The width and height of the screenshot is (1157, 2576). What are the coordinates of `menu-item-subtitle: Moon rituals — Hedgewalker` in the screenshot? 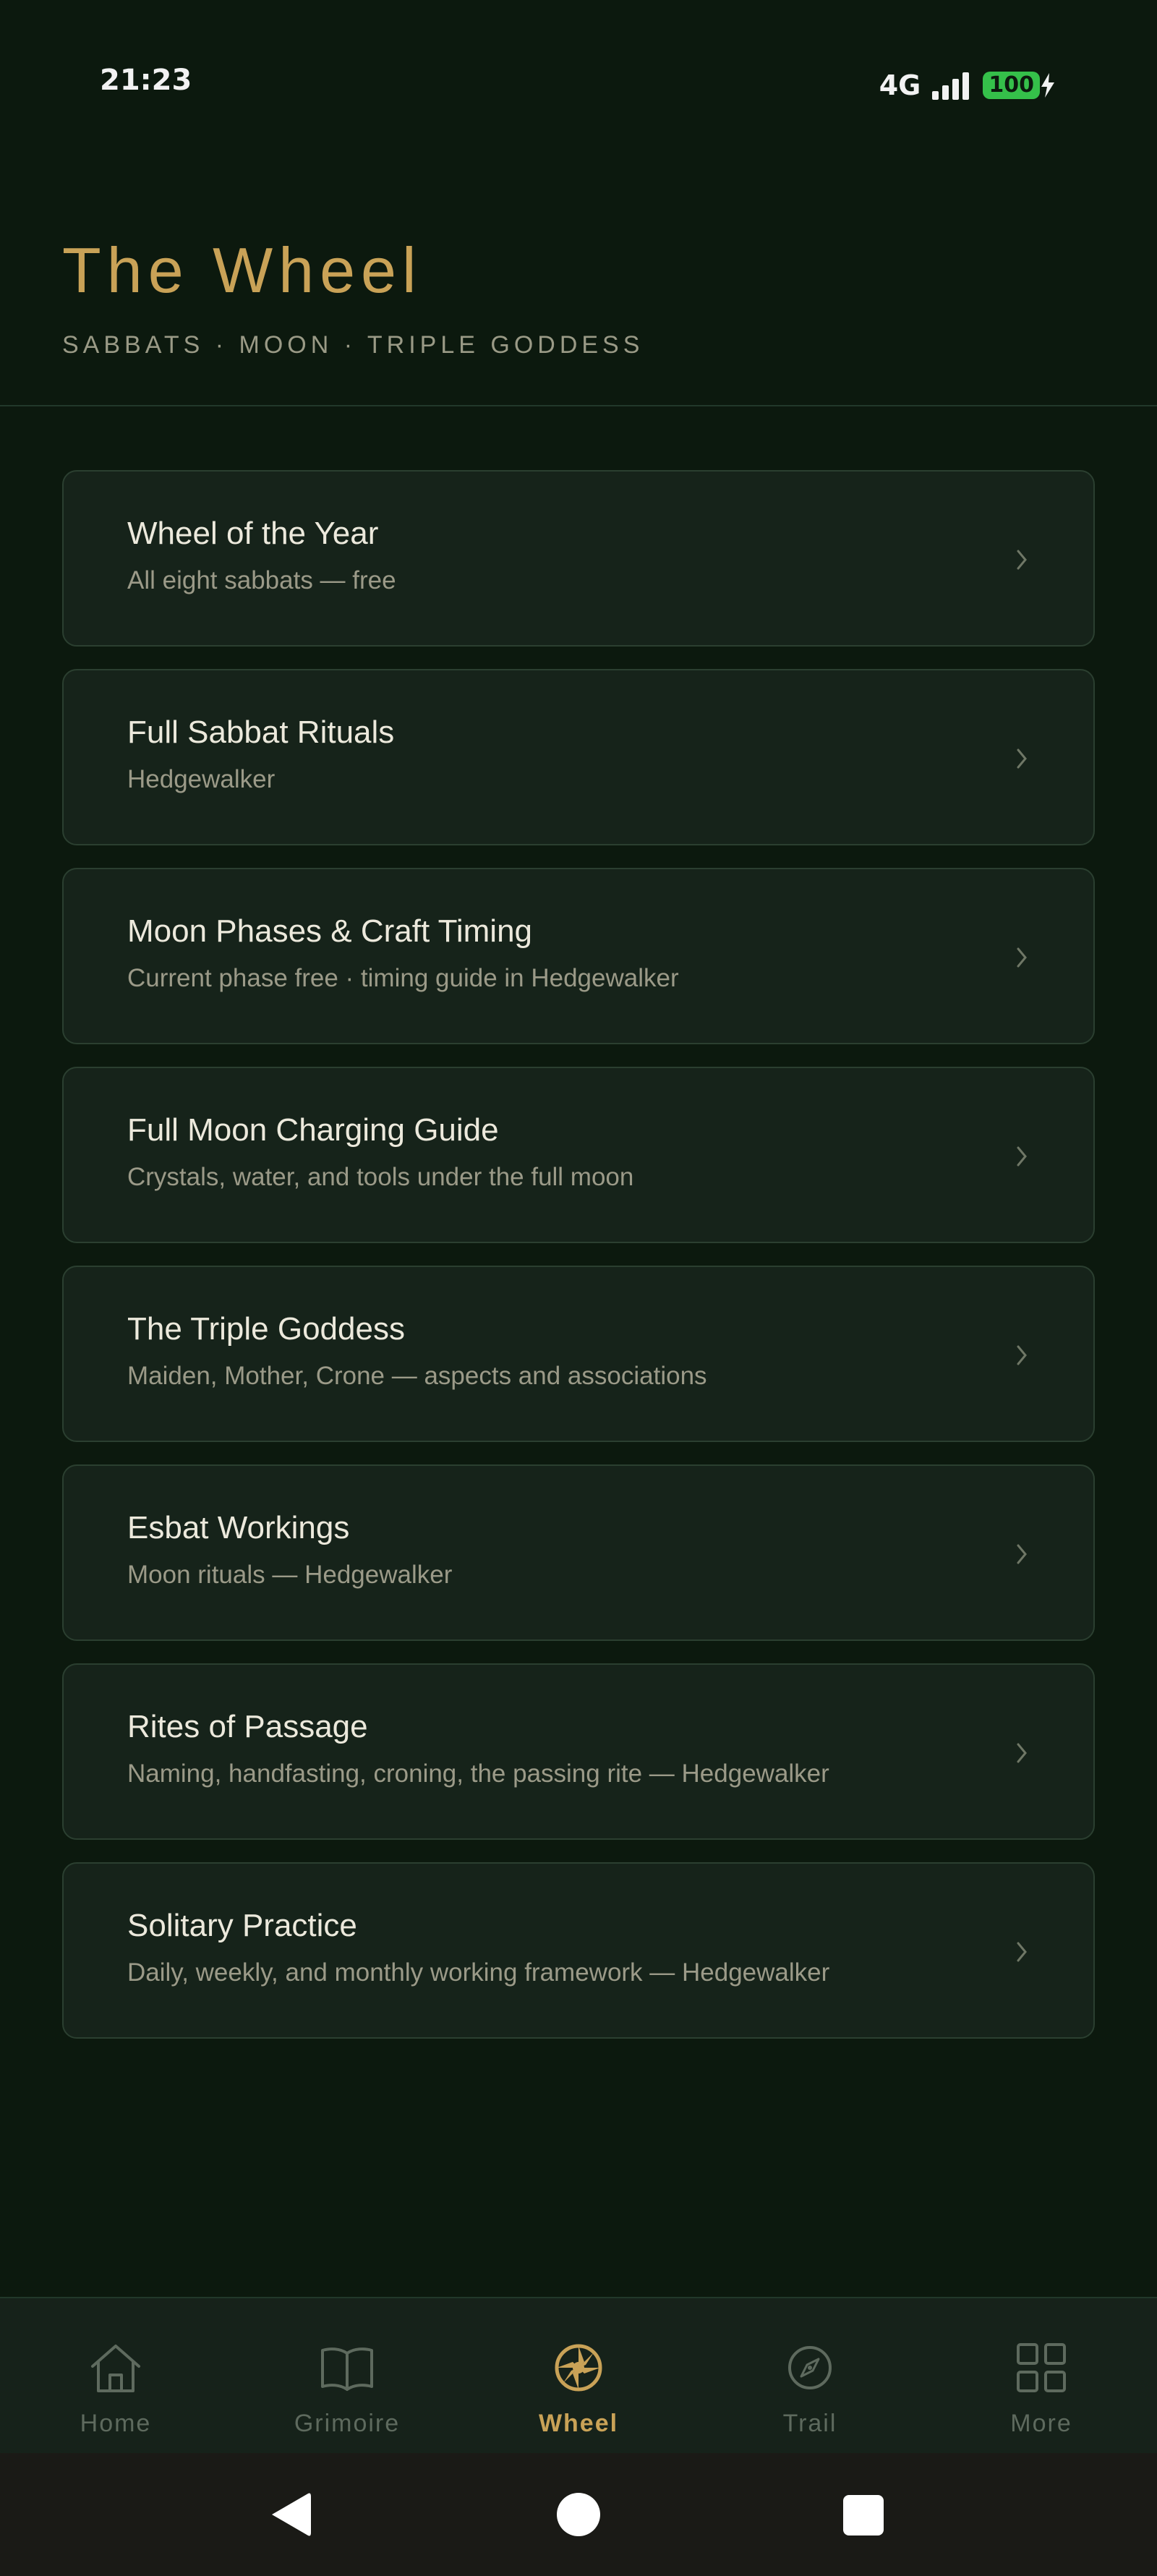 It's located at (290, 1575).